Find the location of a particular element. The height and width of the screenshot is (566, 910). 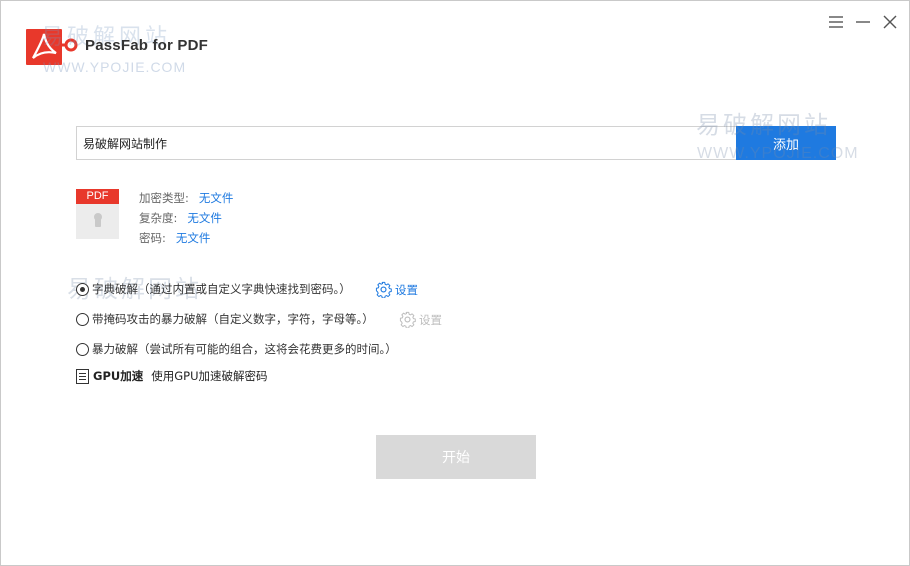

mask-settings-link: 设置 is located at coordinates (420, 319).